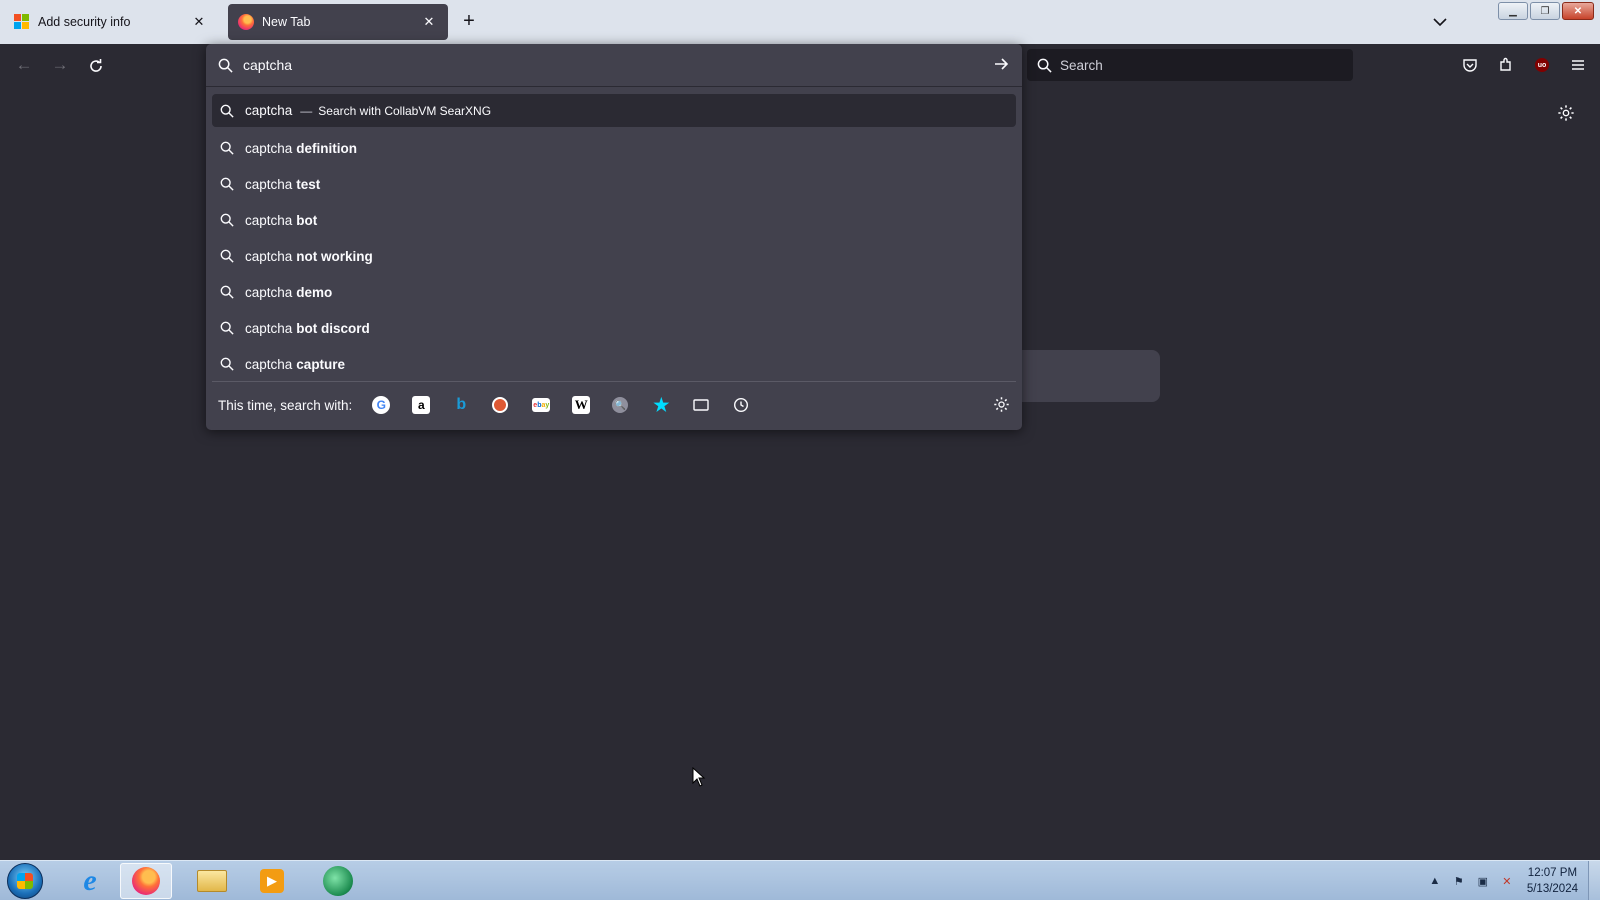  I want to click on hamburger-menu-icon, so click(1578, 65).